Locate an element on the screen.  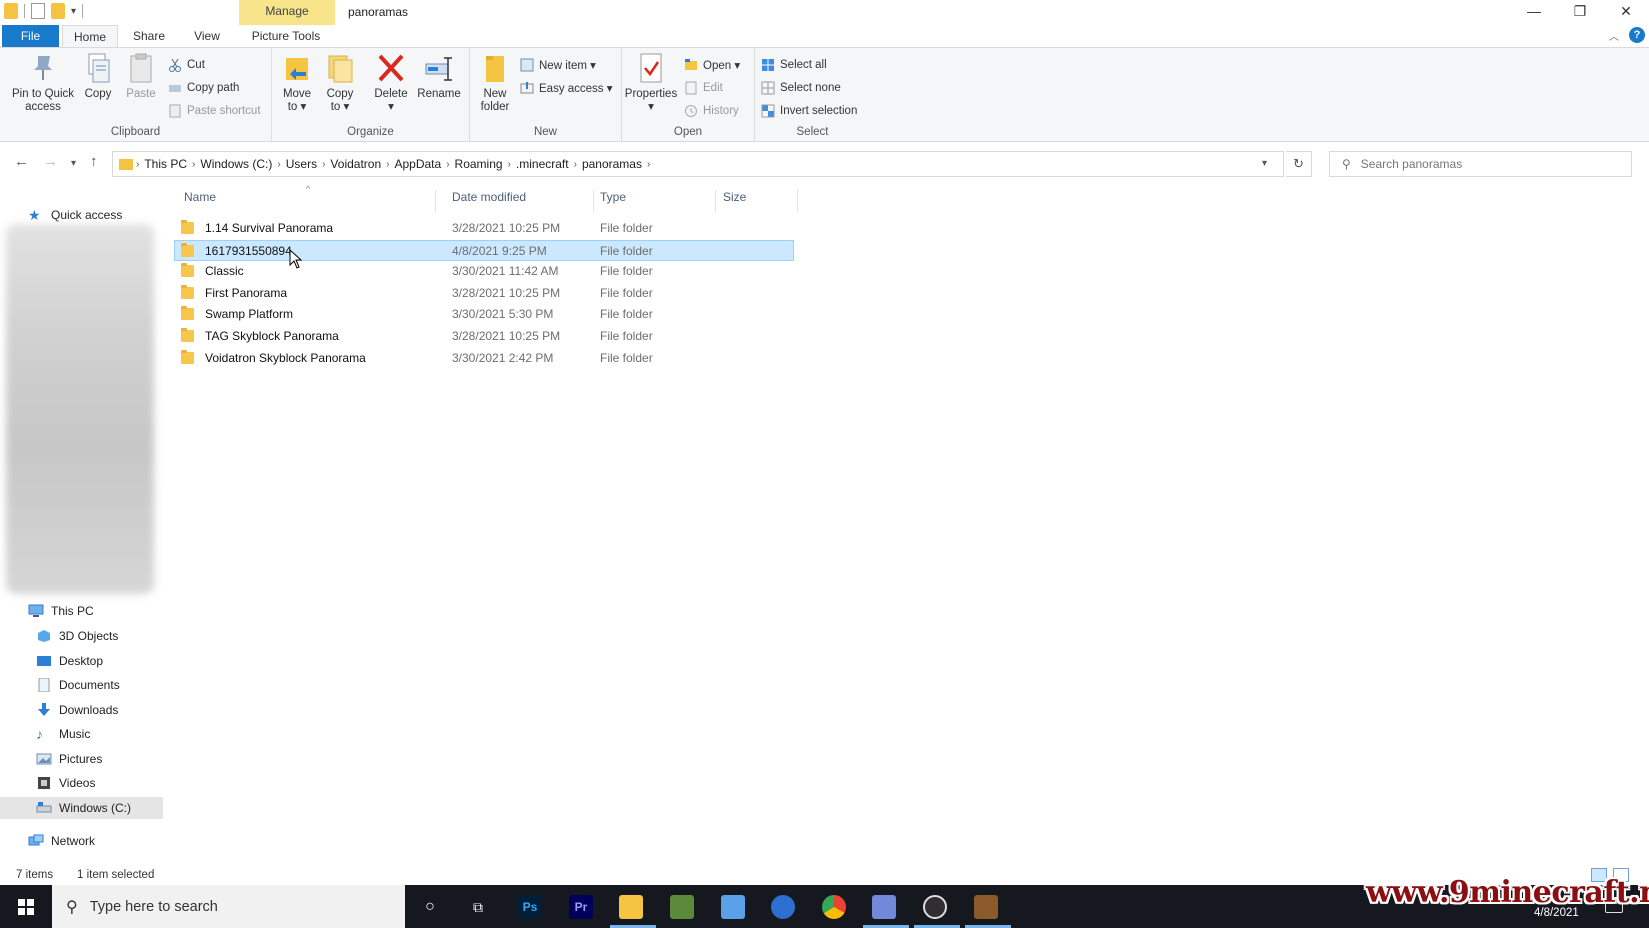
open-button: Open ▾ is located at coordinates (712, 65).